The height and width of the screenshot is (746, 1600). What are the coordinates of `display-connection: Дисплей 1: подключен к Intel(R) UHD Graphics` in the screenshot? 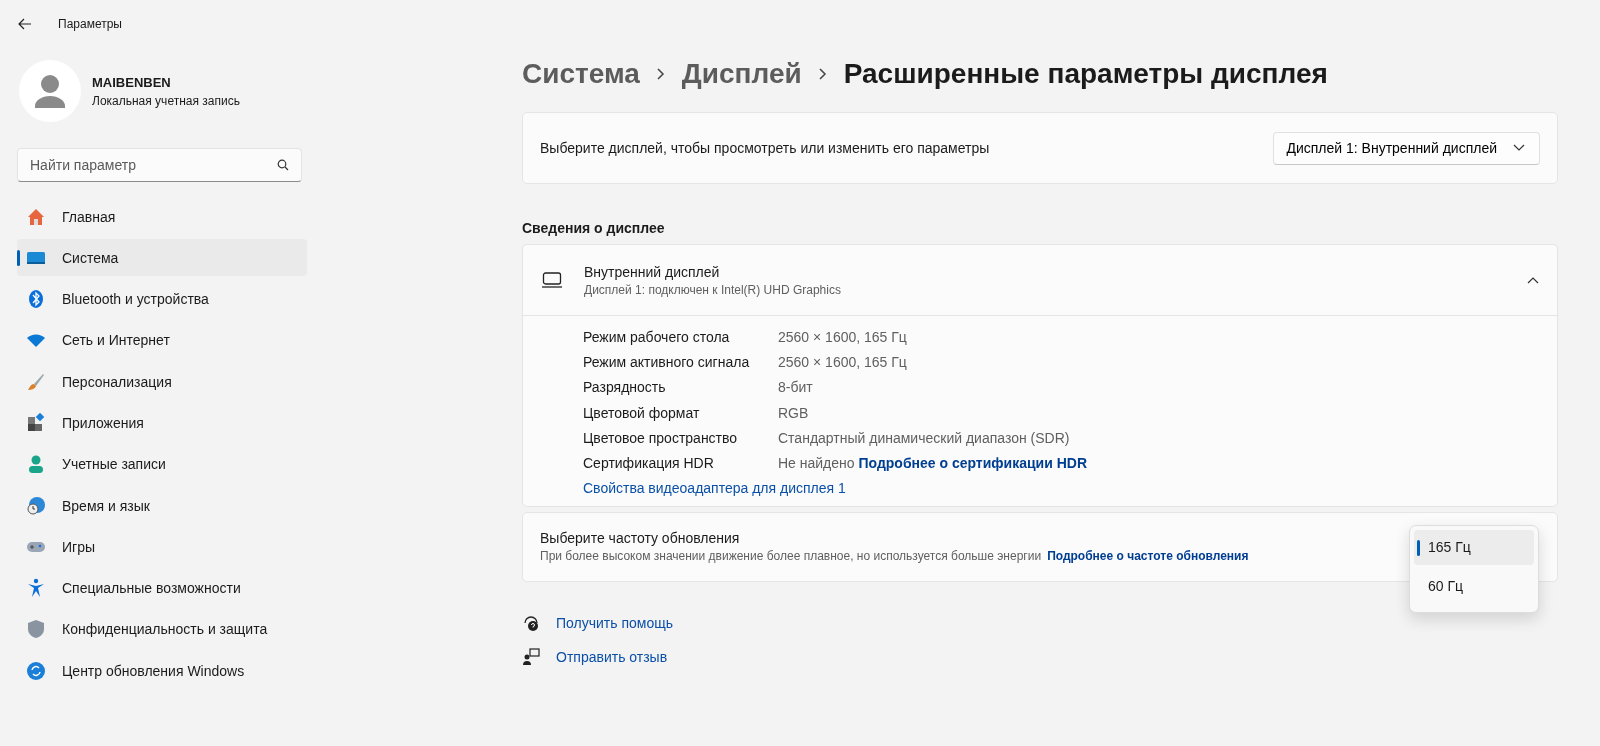 It's located at (713, 289).